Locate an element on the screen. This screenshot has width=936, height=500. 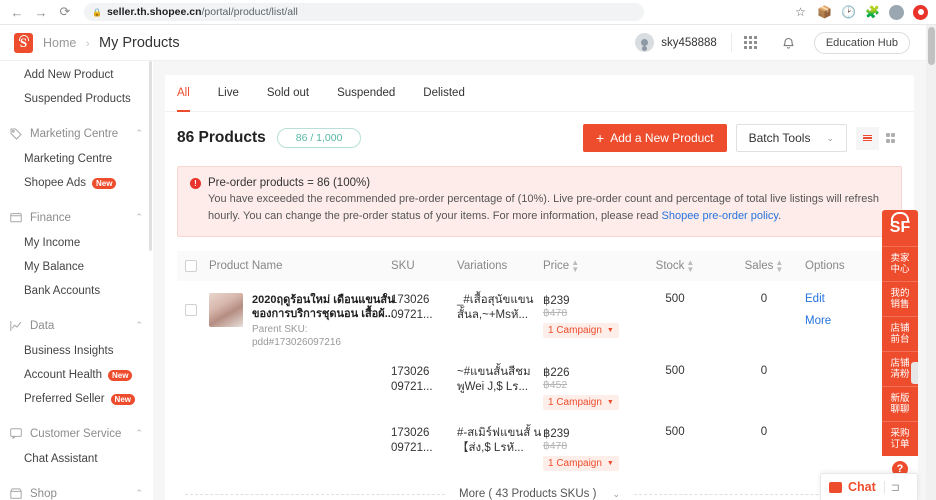
more-link: More is located at coordinates (840, 321).